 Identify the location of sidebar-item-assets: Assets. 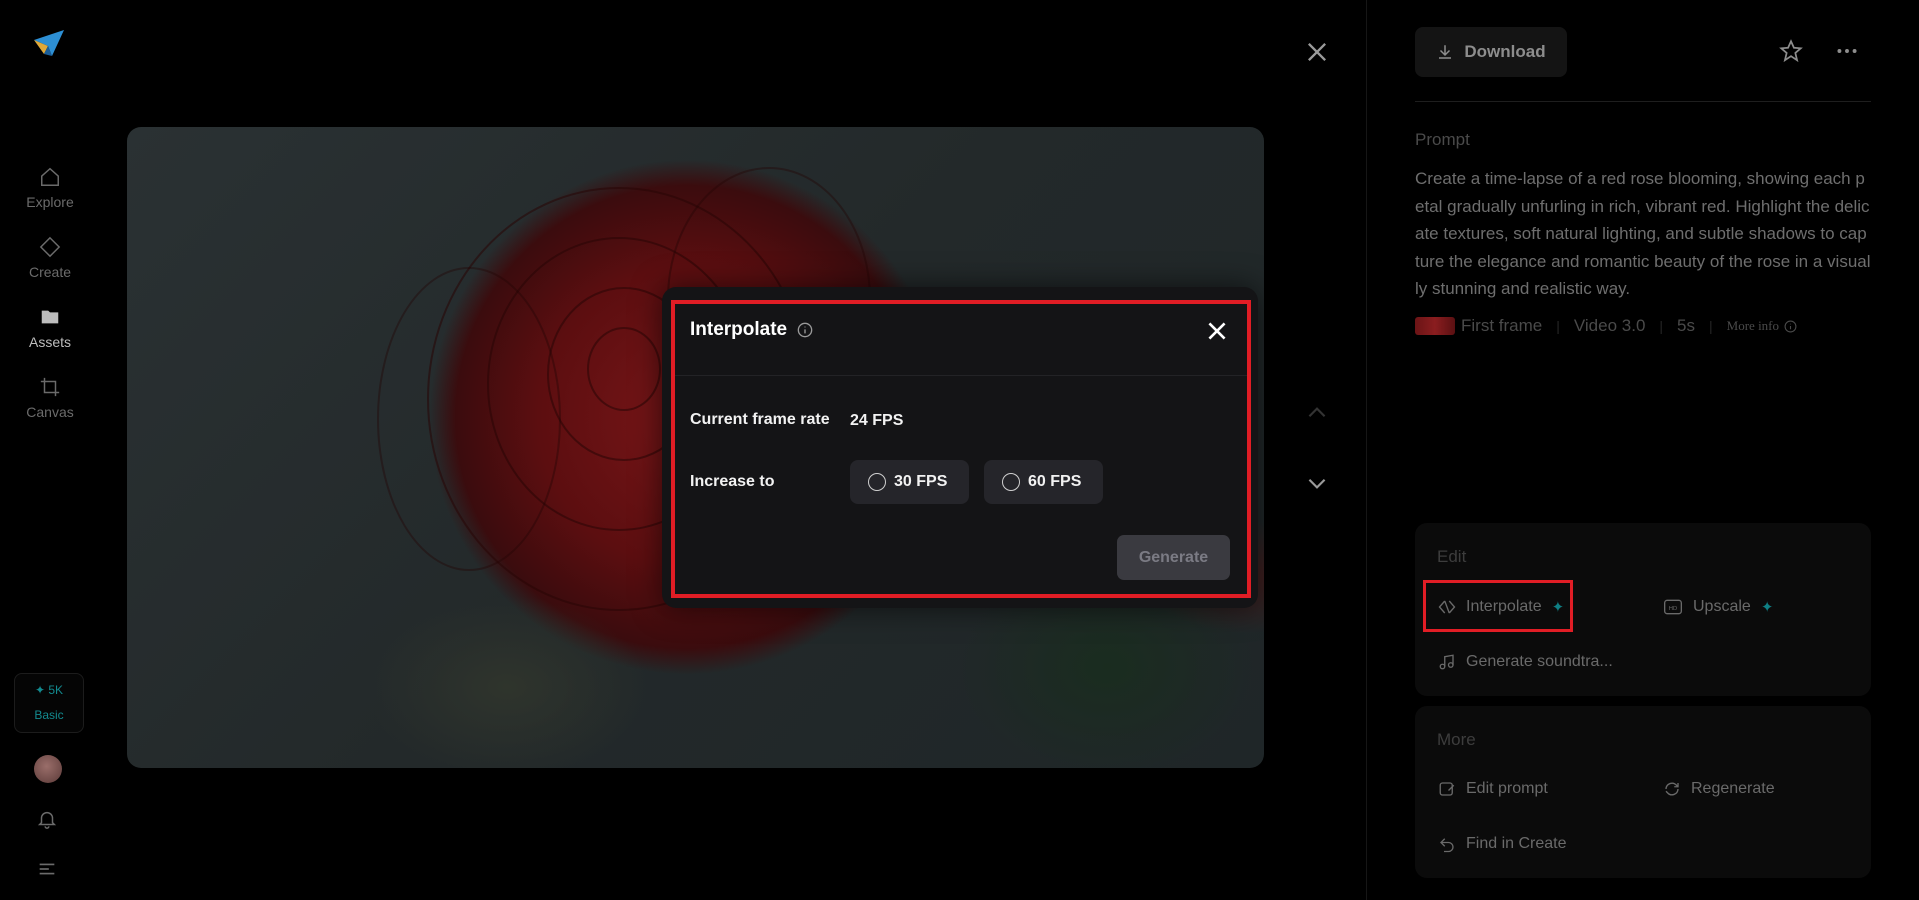
(50, 336).